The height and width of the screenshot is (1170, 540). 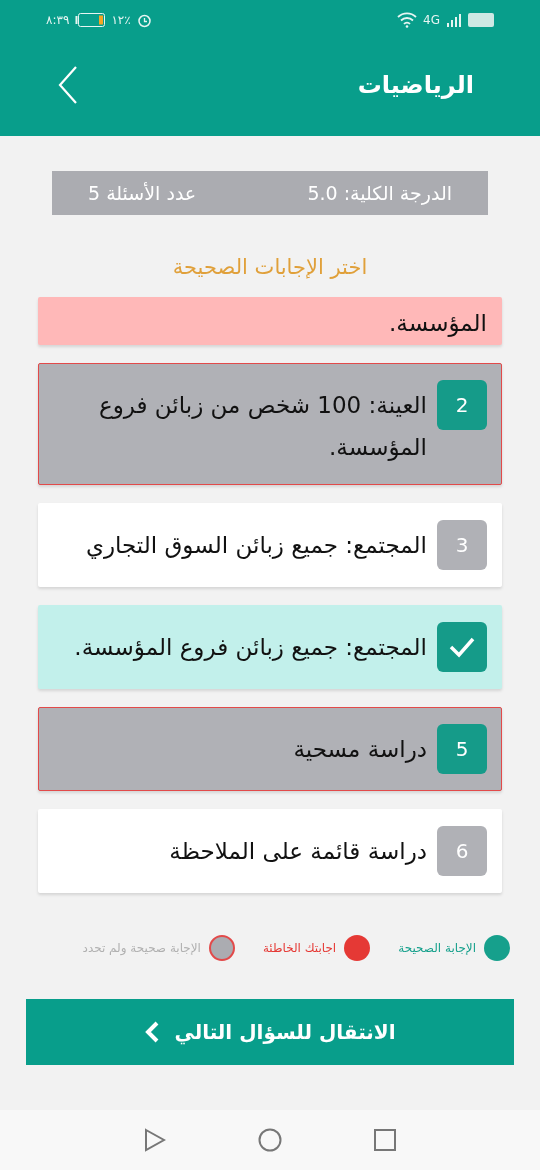 I want to click on signal-icon, so click(x=454, y=20).